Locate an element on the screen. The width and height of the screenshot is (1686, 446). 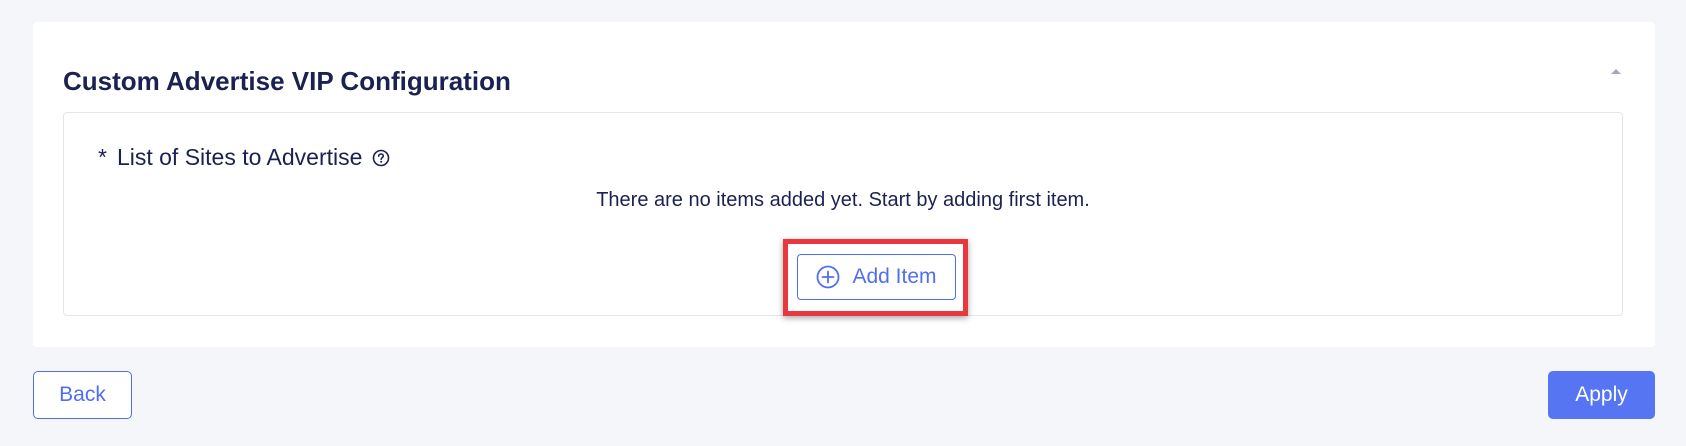
chevron-up-icon is located at coordinates (1616, 71).